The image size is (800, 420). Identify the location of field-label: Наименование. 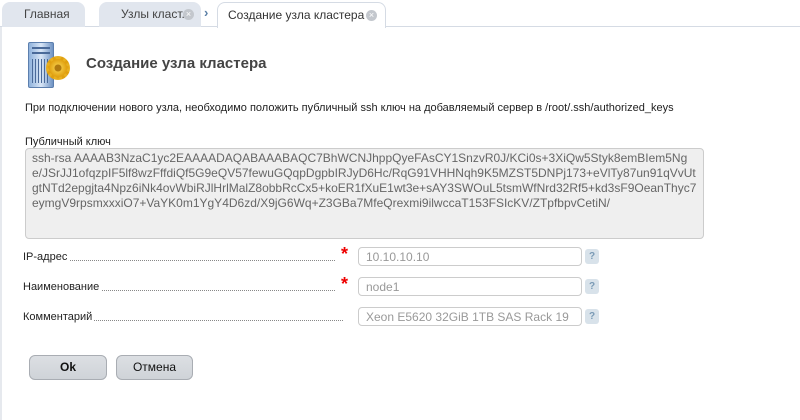
(62, 287).